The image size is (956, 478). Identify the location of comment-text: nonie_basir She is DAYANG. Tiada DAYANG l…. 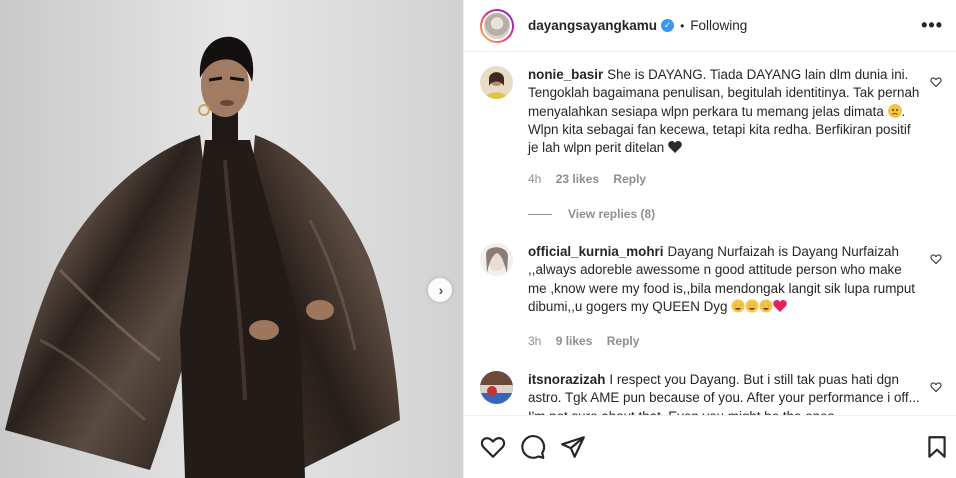
(724, 111).